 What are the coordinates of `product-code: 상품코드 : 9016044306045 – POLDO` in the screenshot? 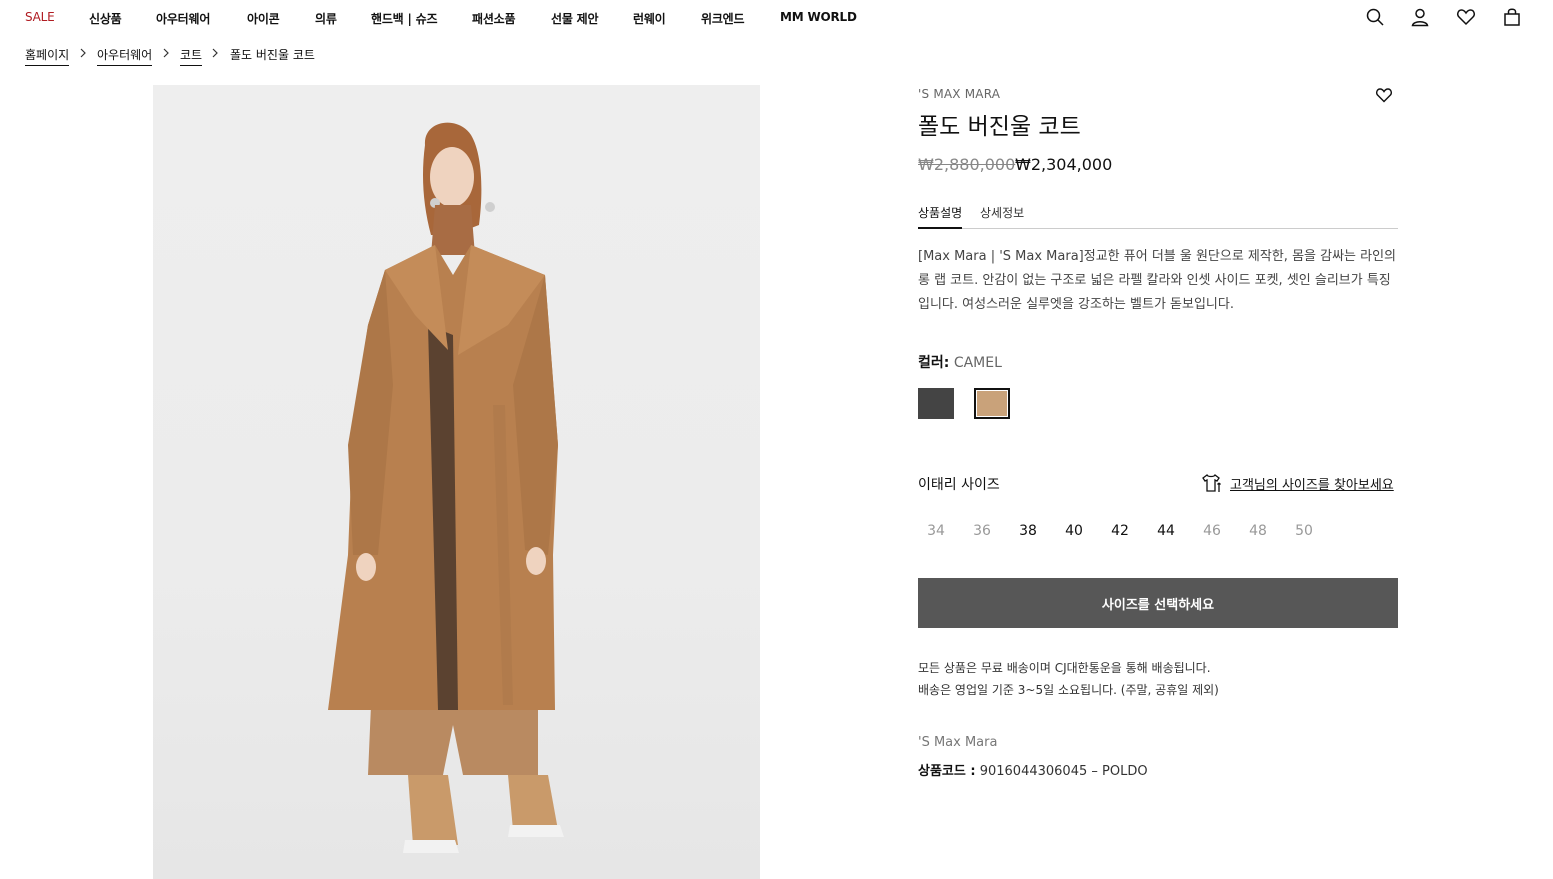 It's located at (1033, 769).